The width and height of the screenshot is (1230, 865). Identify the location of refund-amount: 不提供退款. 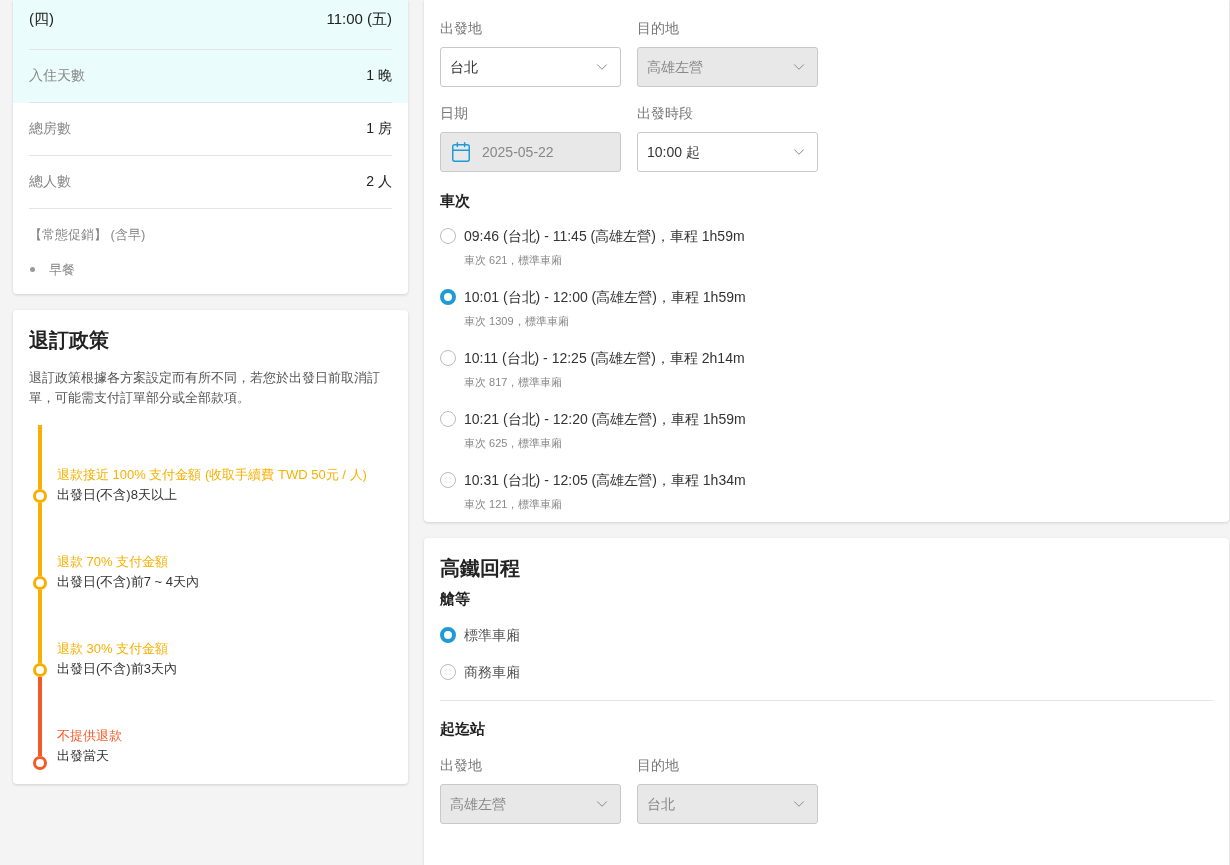
(89, 735).